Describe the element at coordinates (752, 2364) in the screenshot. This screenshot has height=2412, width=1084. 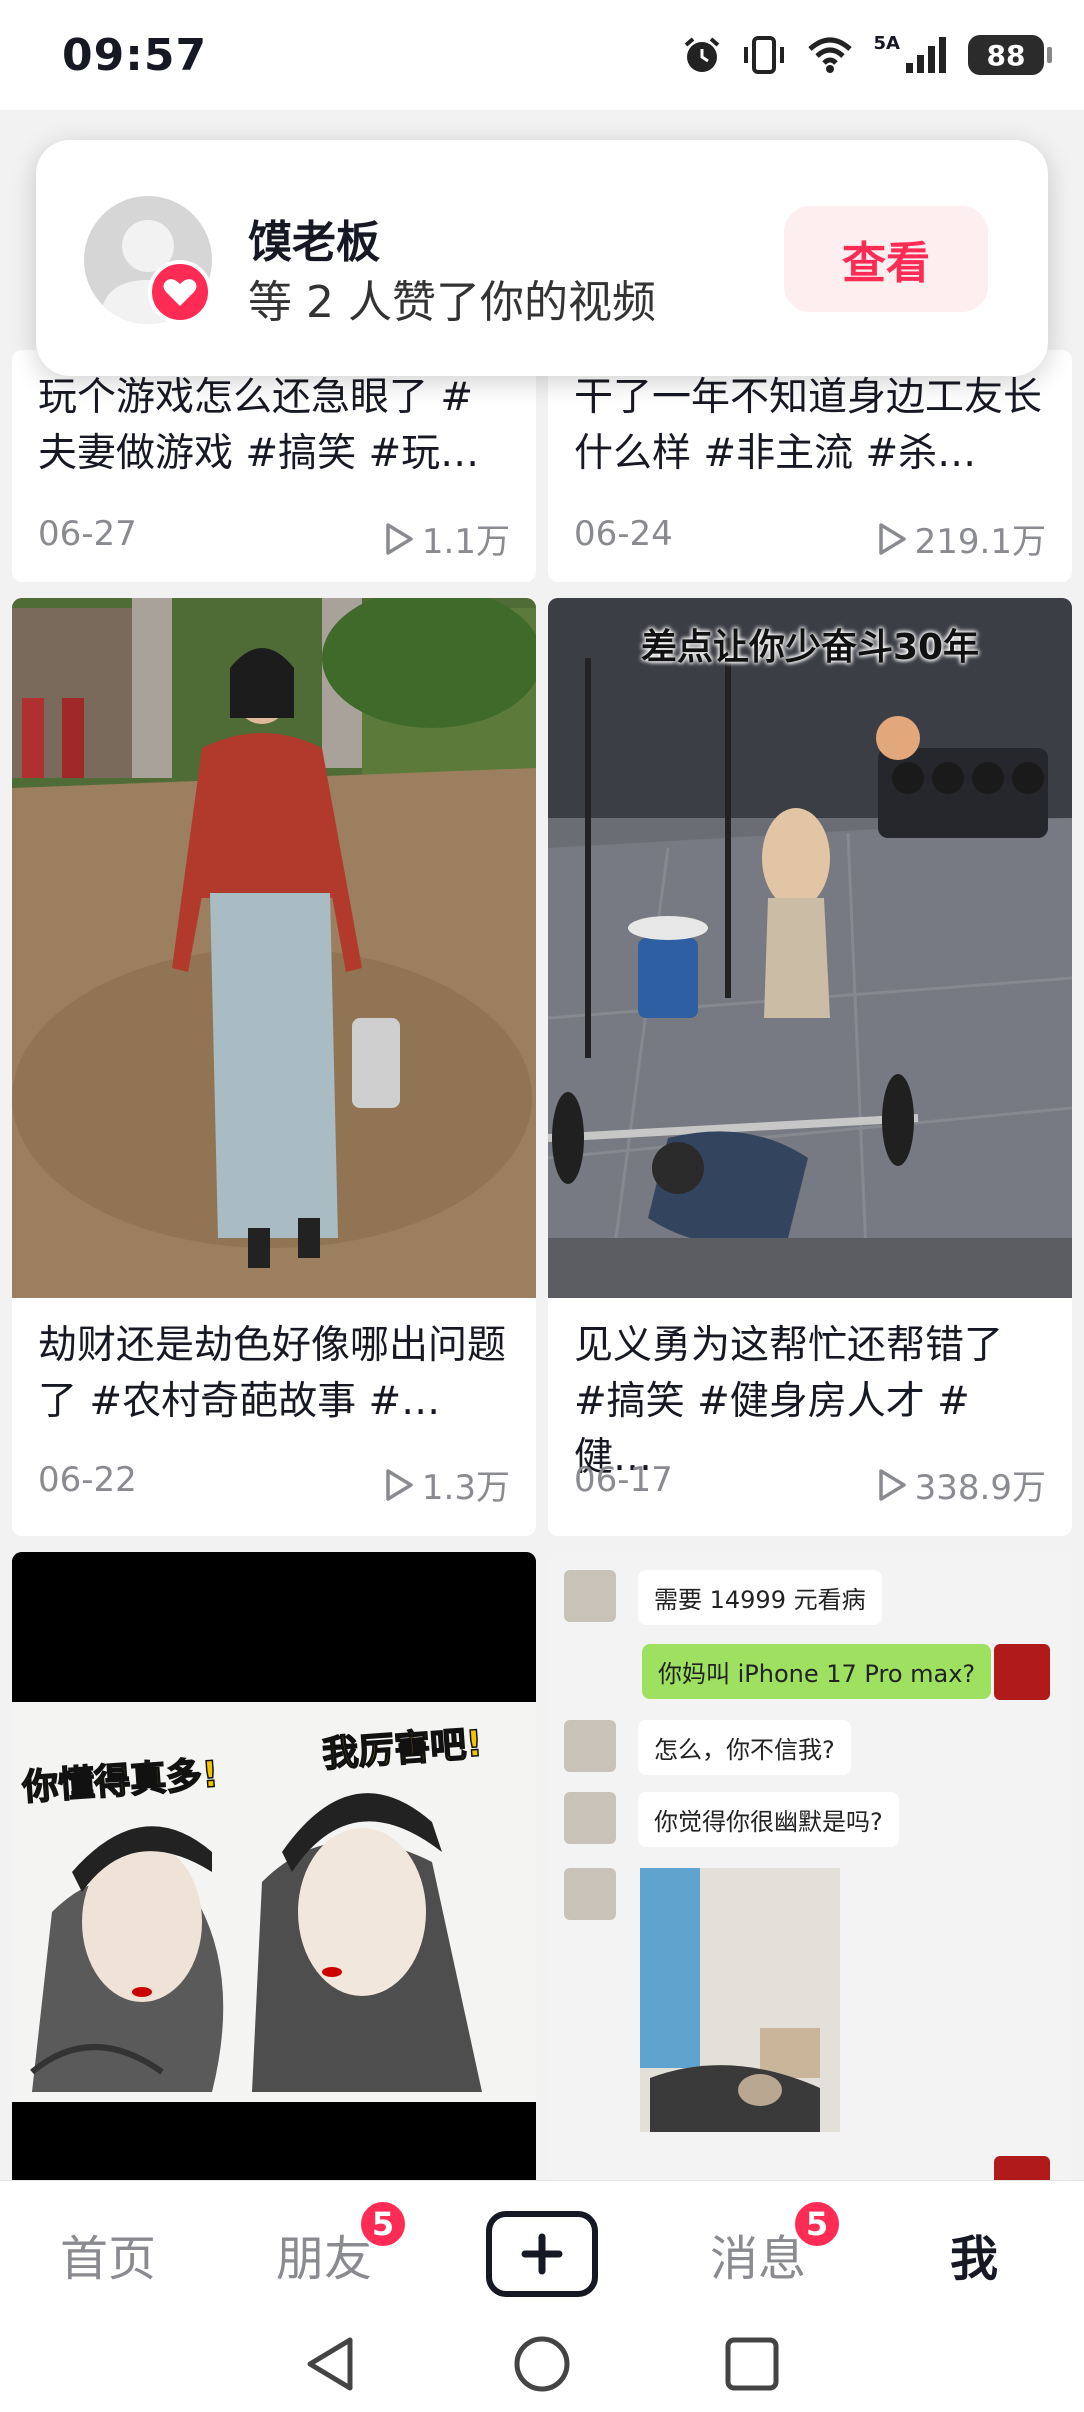
I see `recents-icon` at that location.